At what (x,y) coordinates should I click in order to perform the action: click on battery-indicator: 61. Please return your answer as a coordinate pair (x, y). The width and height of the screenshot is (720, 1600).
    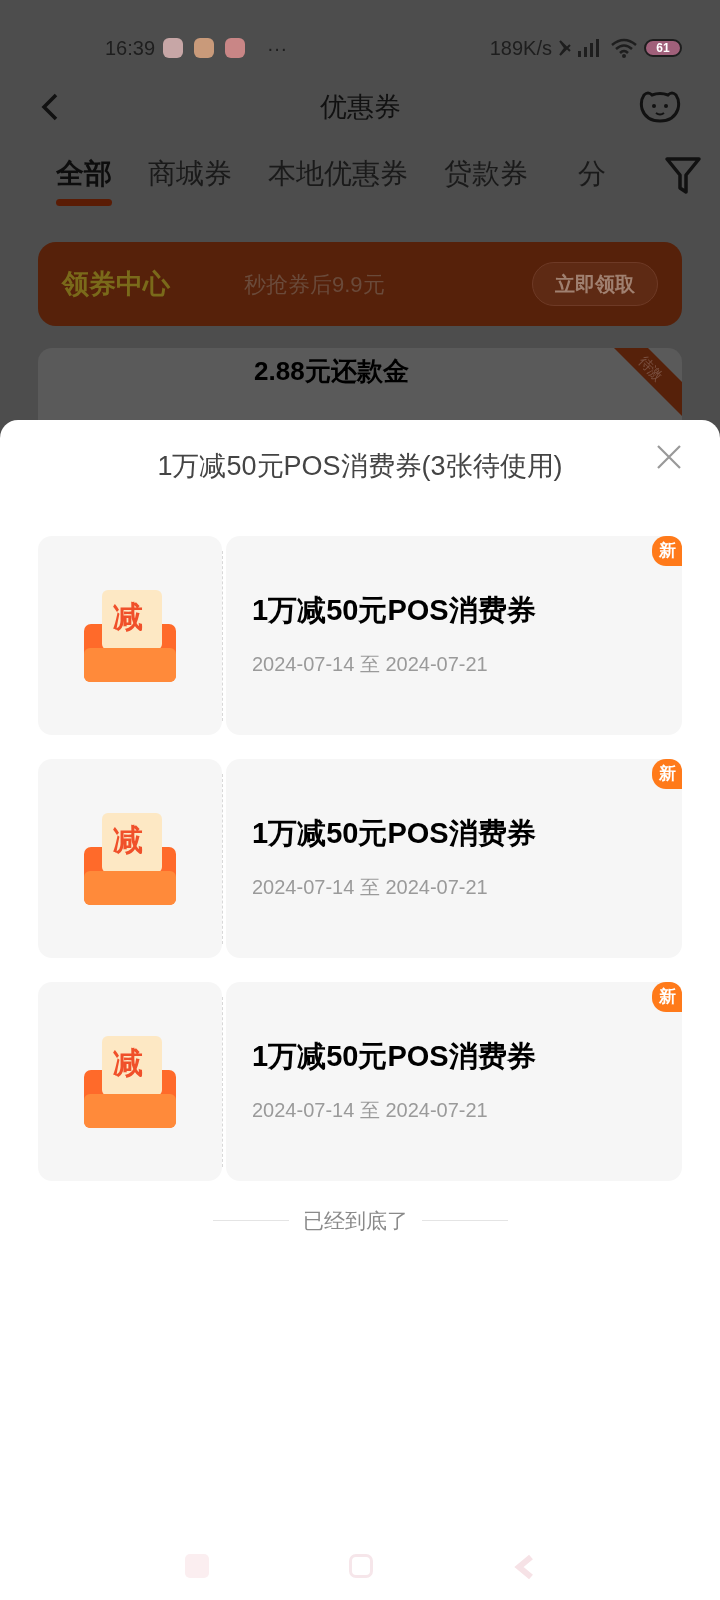
    Looking at the image, I should click on (663, 48).